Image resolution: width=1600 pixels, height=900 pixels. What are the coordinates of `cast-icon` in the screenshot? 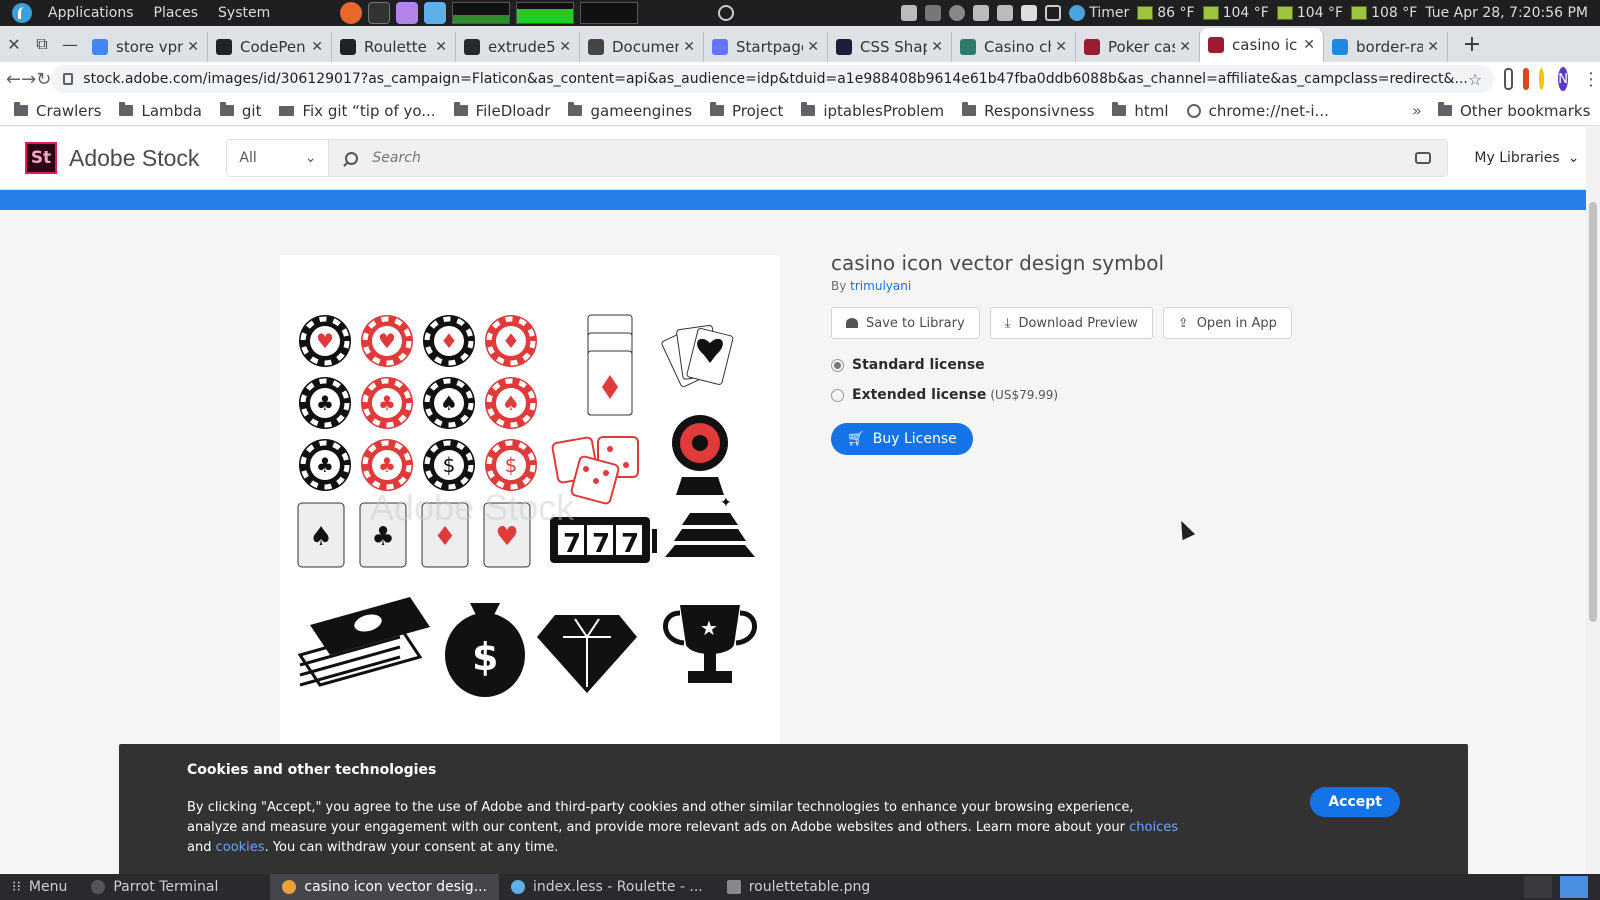 It's located at (1508, 79).